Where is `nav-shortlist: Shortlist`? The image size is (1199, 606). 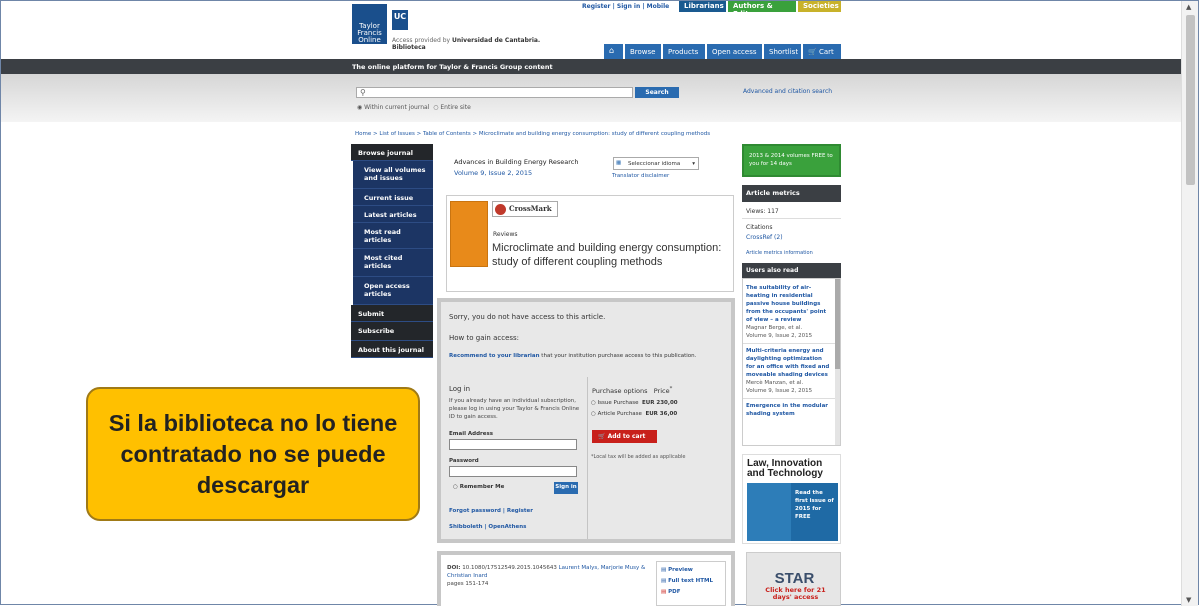 nav-shortlist: Shortlist is located at coordinates (782, 51).